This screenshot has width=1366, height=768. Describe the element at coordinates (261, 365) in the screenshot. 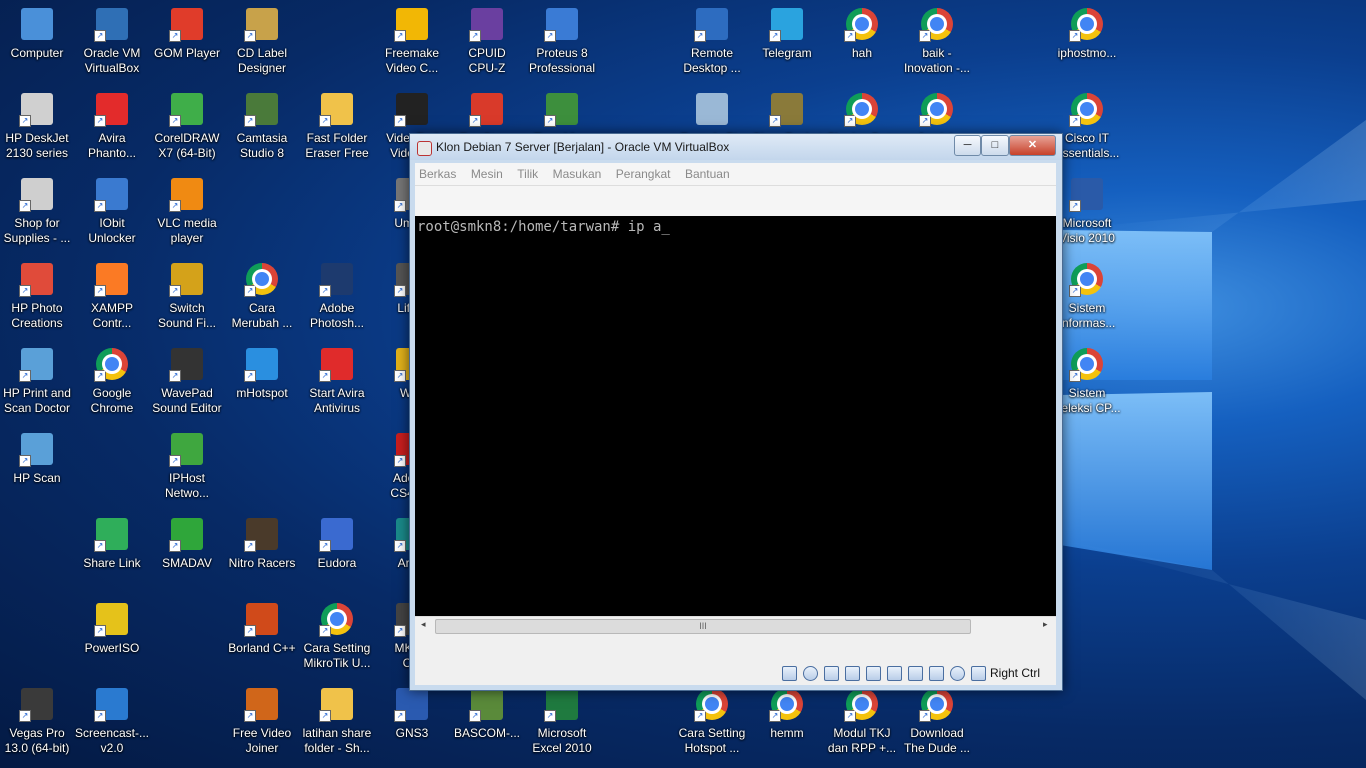

I see `wifi-icon: ↗` at that location.